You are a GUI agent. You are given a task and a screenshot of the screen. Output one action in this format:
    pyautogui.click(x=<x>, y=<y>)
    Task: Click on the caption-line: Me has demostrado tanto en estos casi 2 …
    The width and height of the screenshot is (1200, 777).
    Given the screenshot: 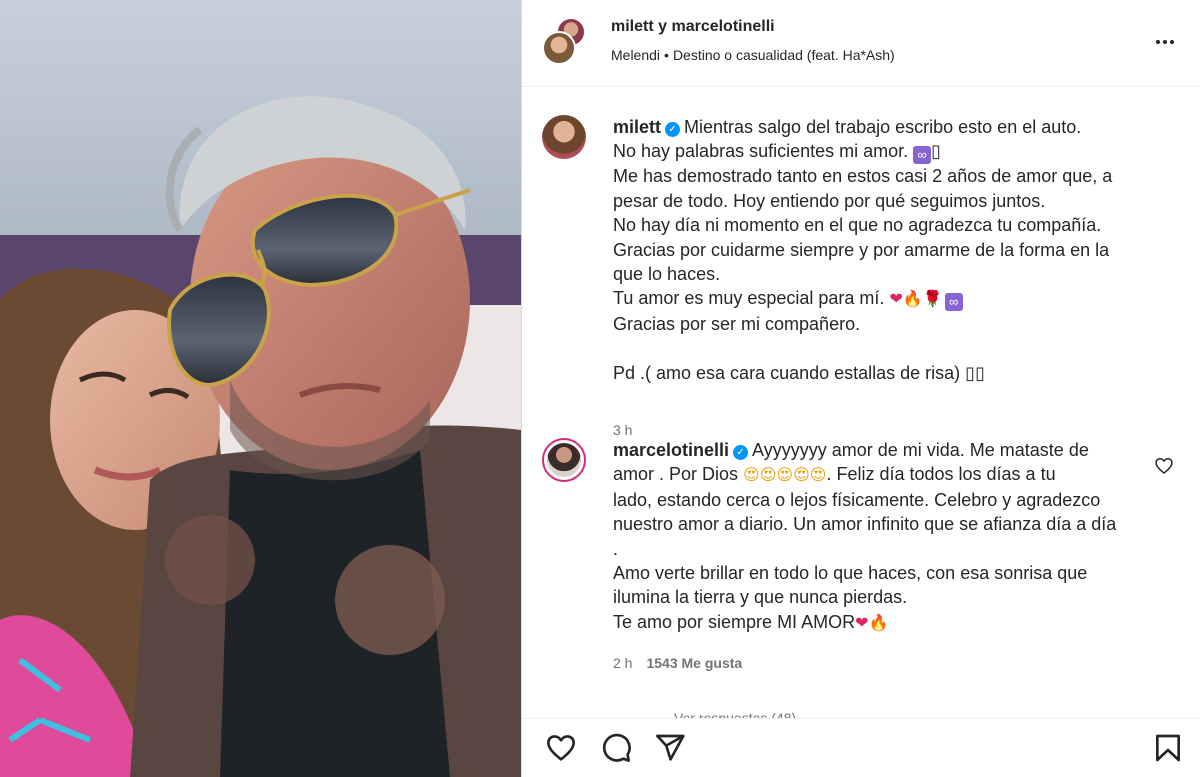 What is the action you would take?
    pyautogui.click(x=863, y=176)
    